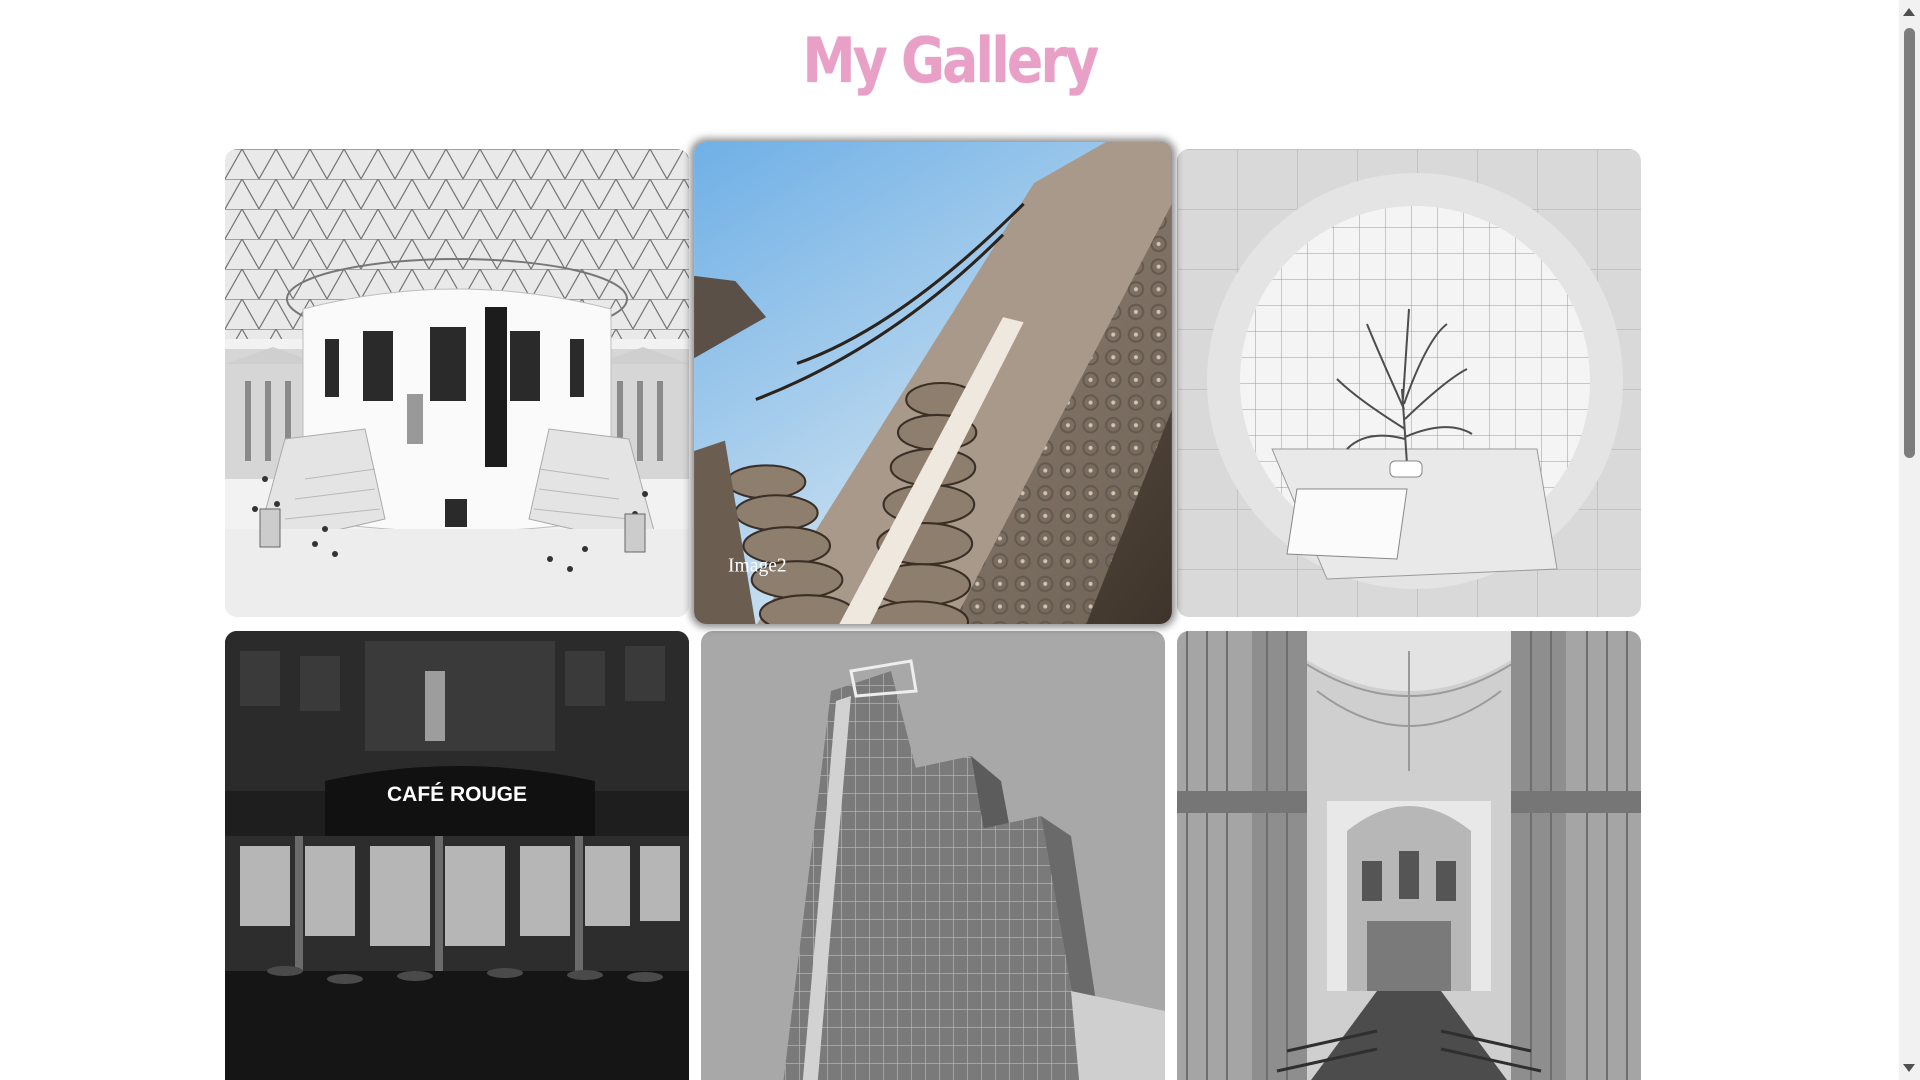 The image size is (1920, 1080). Describe the element at coordinates (1909, 1068) in the screenshot. I see `scroll-down-arrow-icon` at that location.